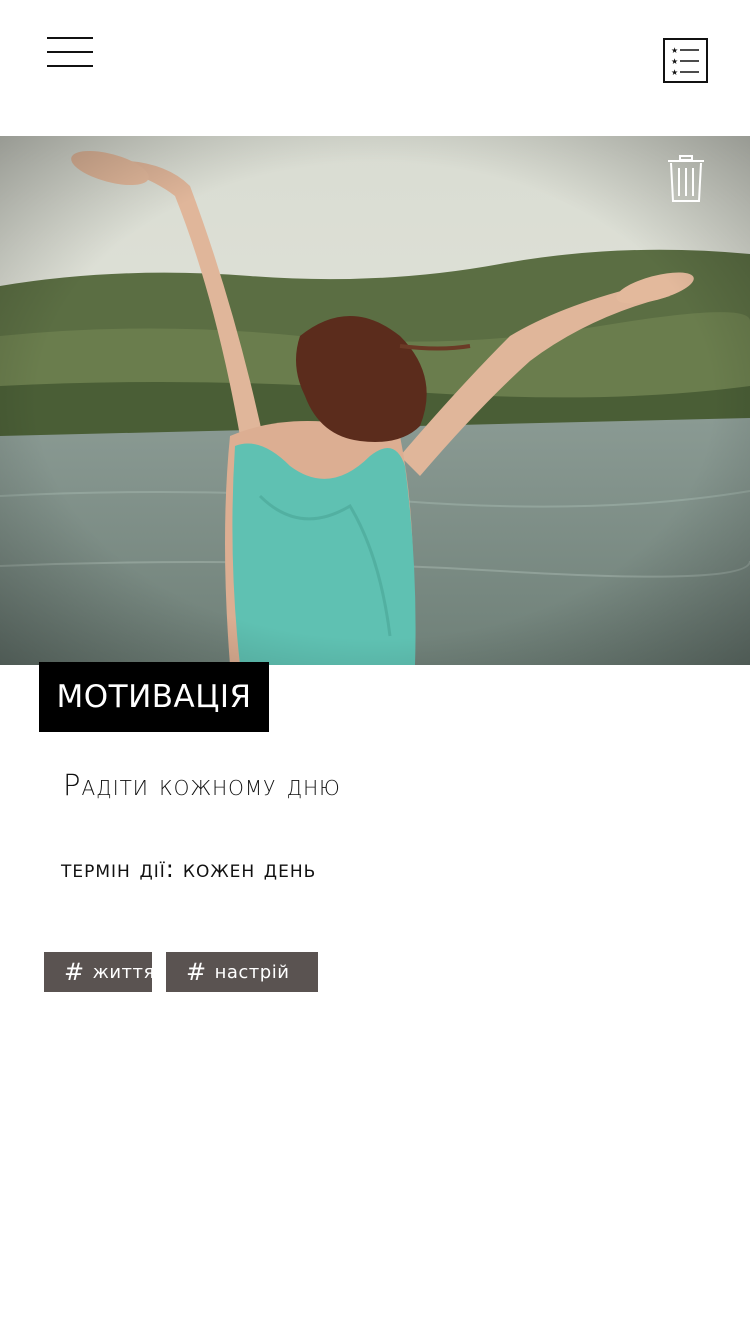 This screenshot has height=1330, width=750. What do you see at coordinates (252, 972) in the screenshot?
I see `tag-label: настрій` at bounding box center [252, 972].